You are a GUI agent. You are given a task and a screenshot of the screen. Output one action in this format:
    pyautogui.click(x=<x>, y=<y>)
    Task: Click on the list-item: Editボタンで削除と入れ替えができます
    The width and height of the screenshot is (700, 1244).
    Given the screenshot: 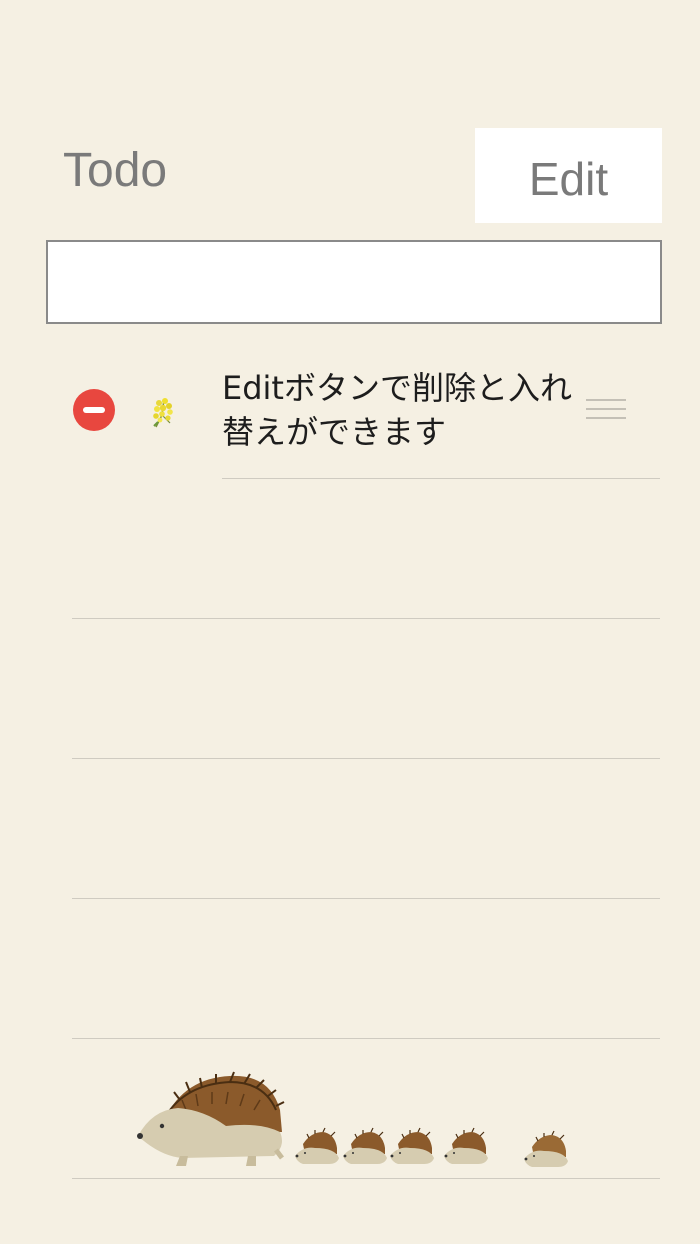 What is the action you would take?
    pyautogui.click(x=350, y=410)
    